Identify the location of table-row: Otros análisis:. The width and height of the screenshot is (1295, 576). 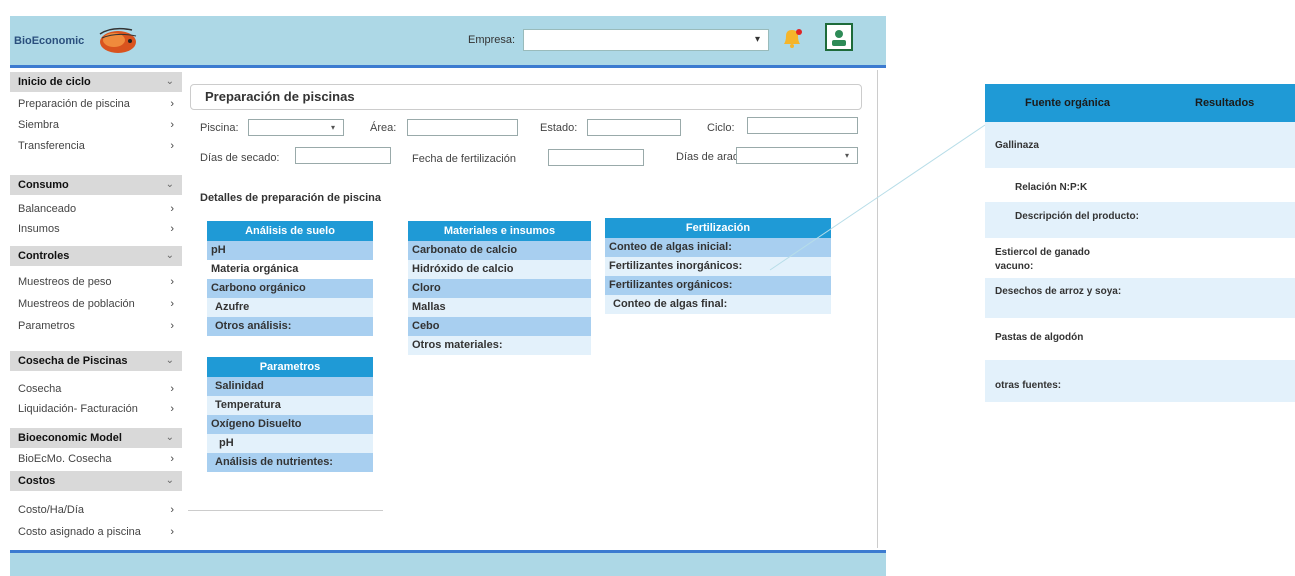
(290, 326).